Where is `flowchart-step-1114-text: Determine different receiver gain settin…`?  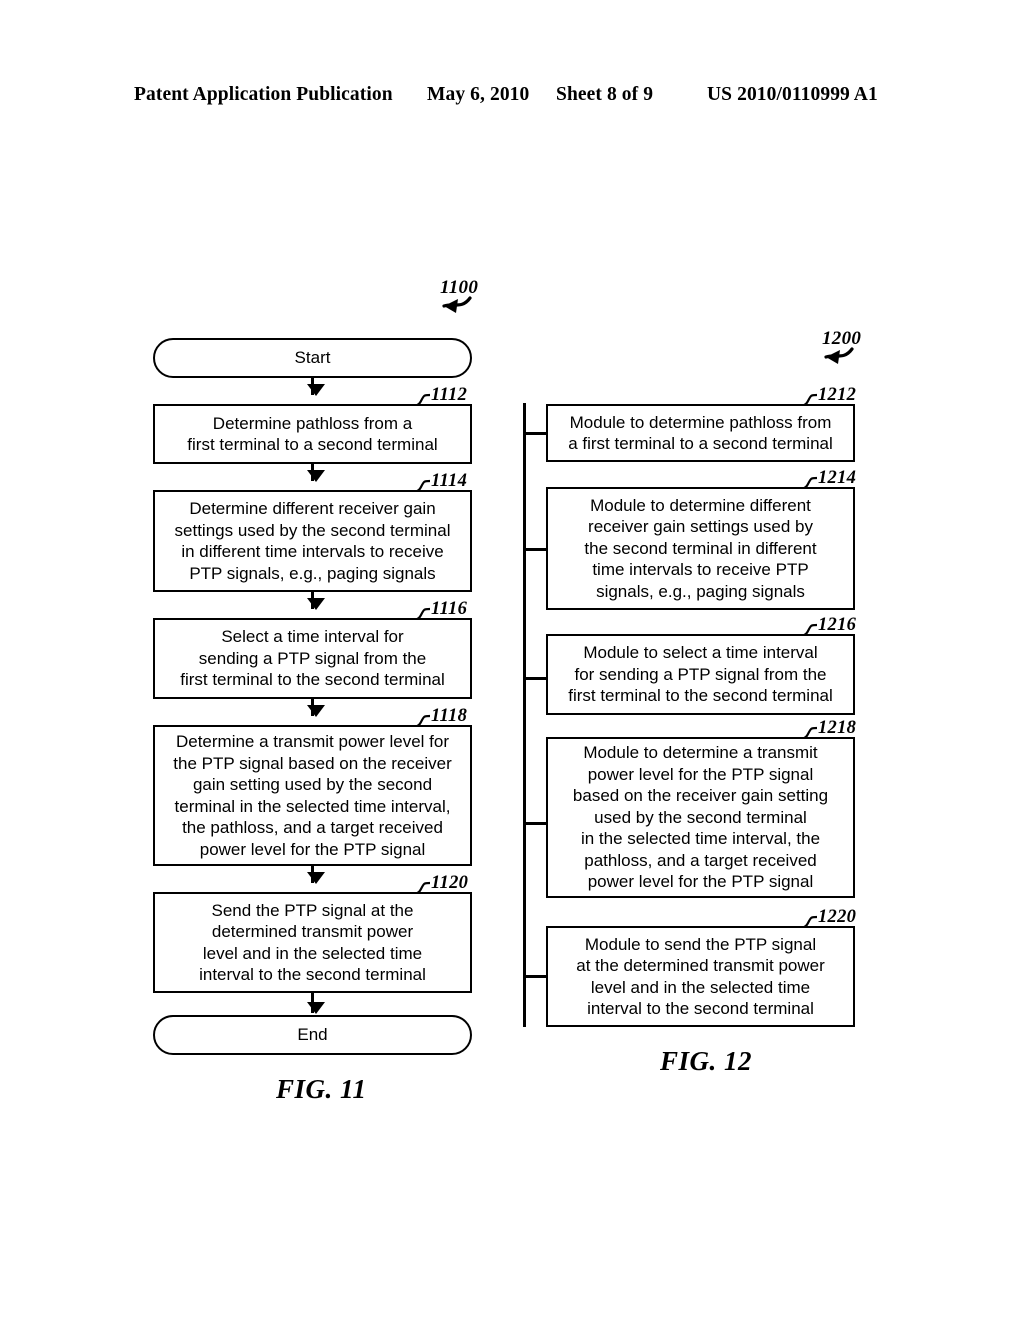 flowchart-step-1114-text: Determine different receiver gain settin… is located at coordinates (312, 541).